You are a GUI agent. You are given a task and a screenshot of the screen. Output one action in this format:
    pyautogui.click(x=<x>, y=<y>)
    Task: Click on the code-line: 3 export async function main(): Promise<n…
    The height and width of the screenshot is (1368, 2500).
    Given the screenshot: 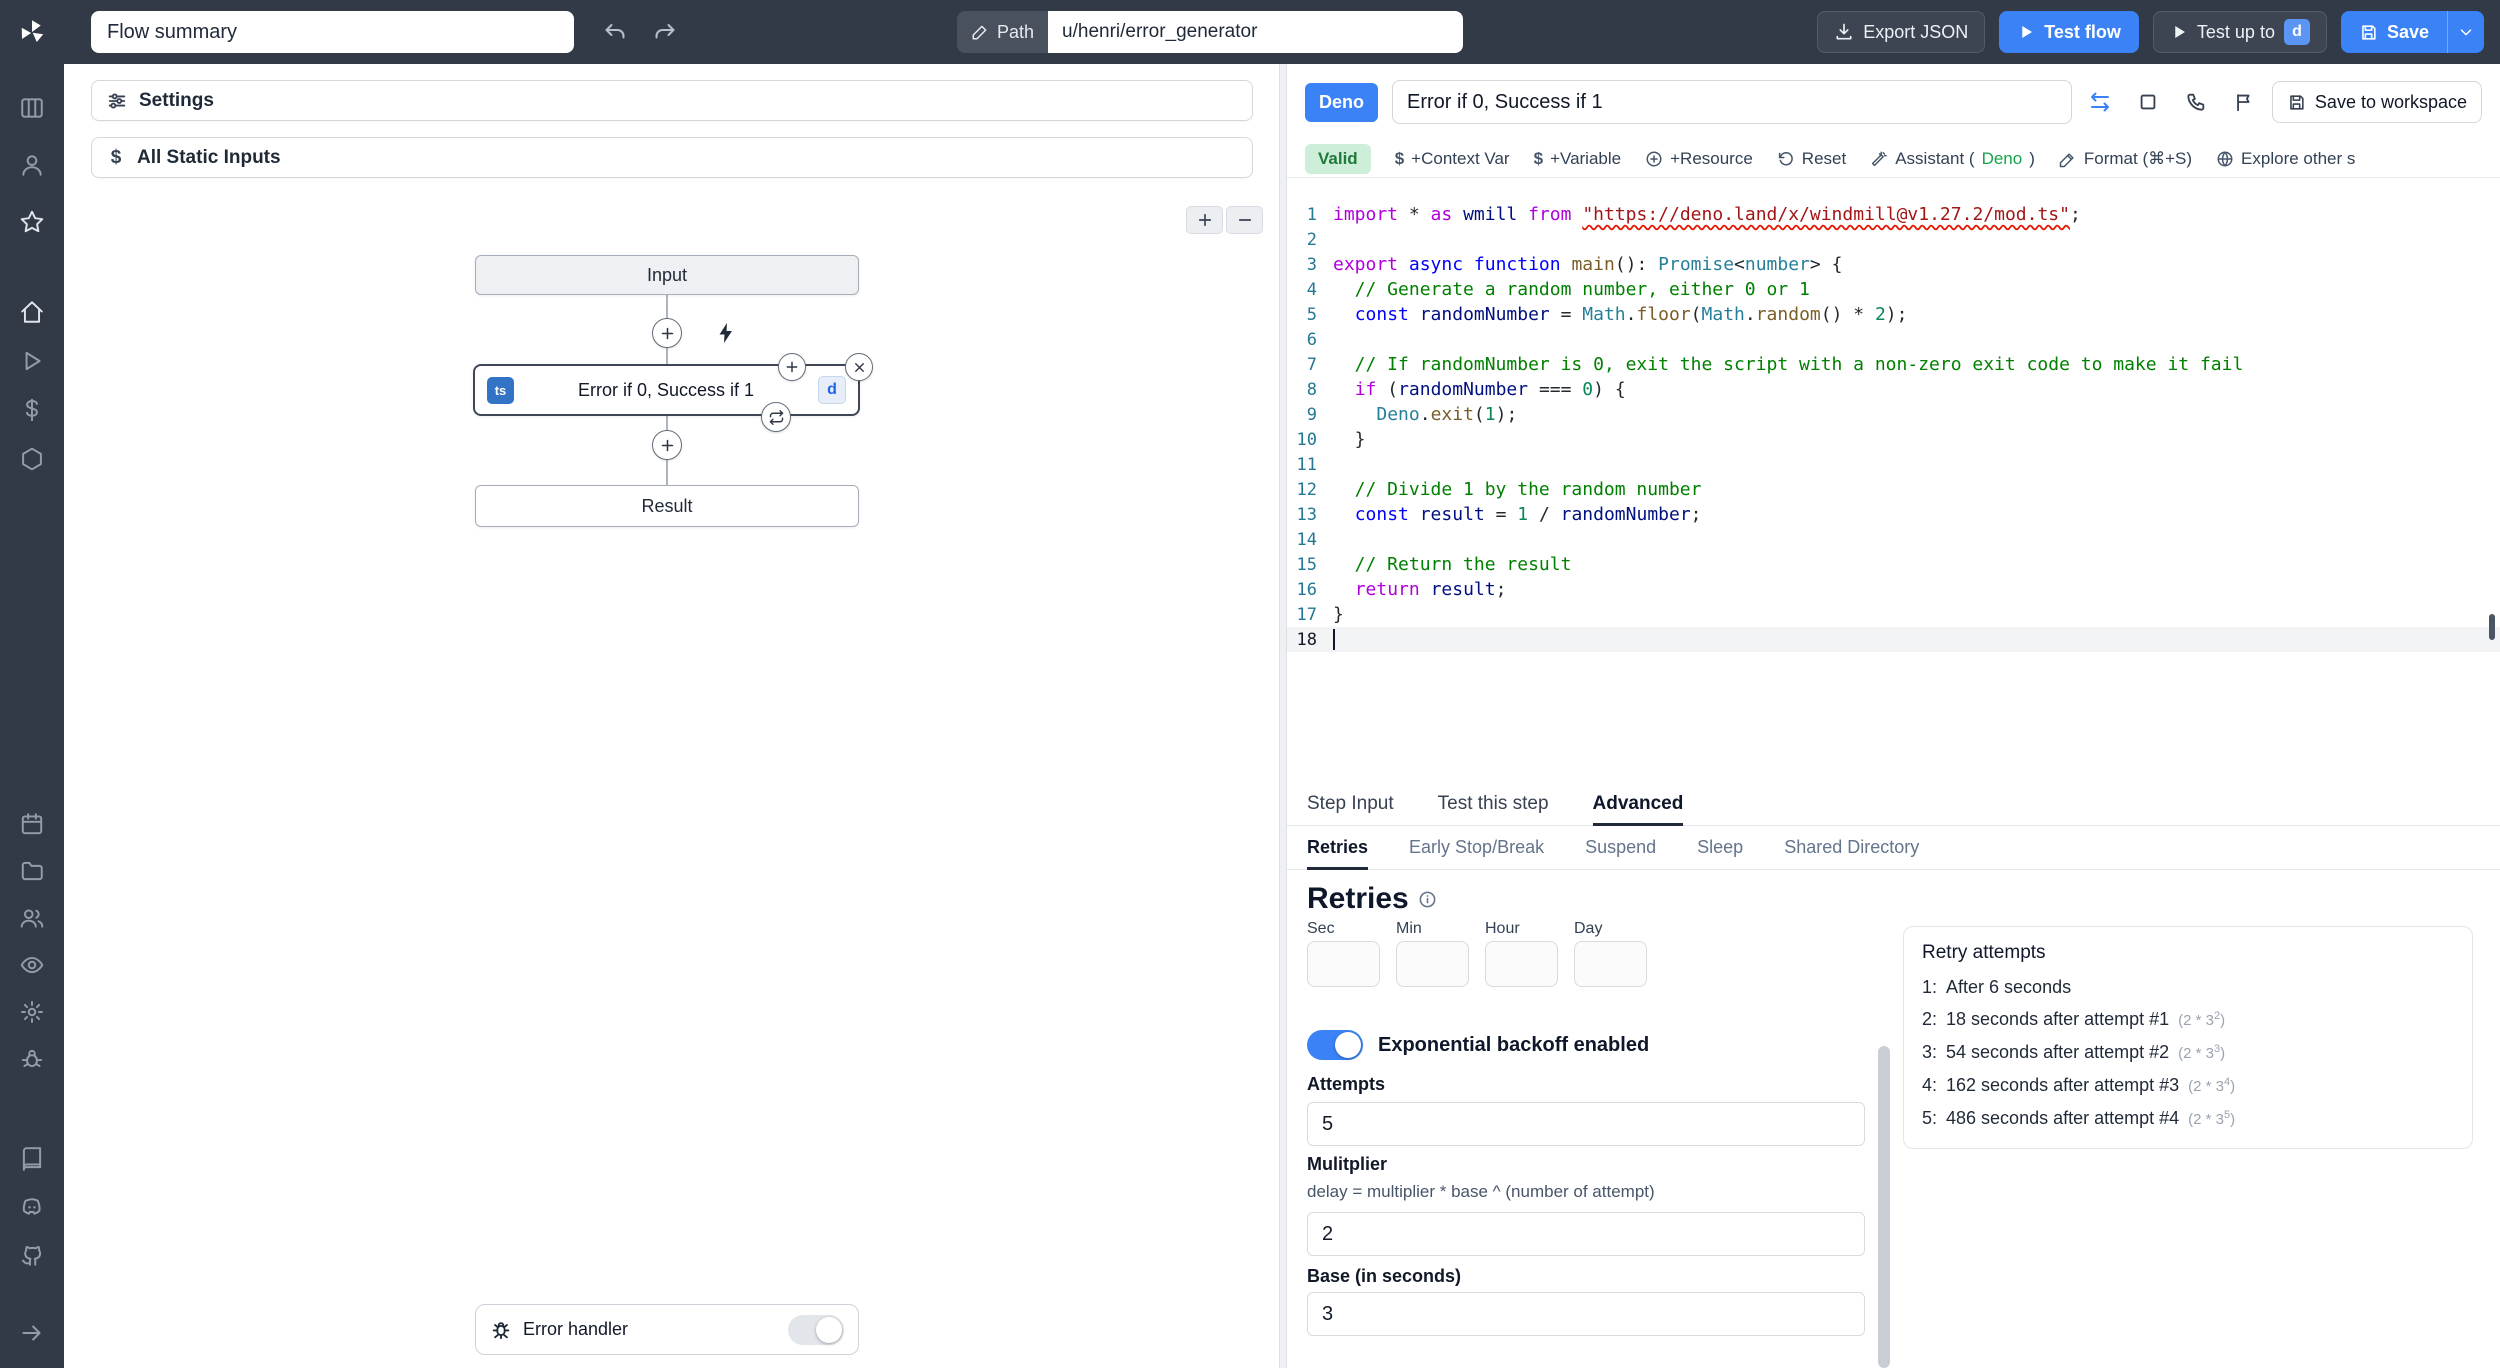 What is the action you would take?
    pyautogui.click(x=1893, y=264)
    